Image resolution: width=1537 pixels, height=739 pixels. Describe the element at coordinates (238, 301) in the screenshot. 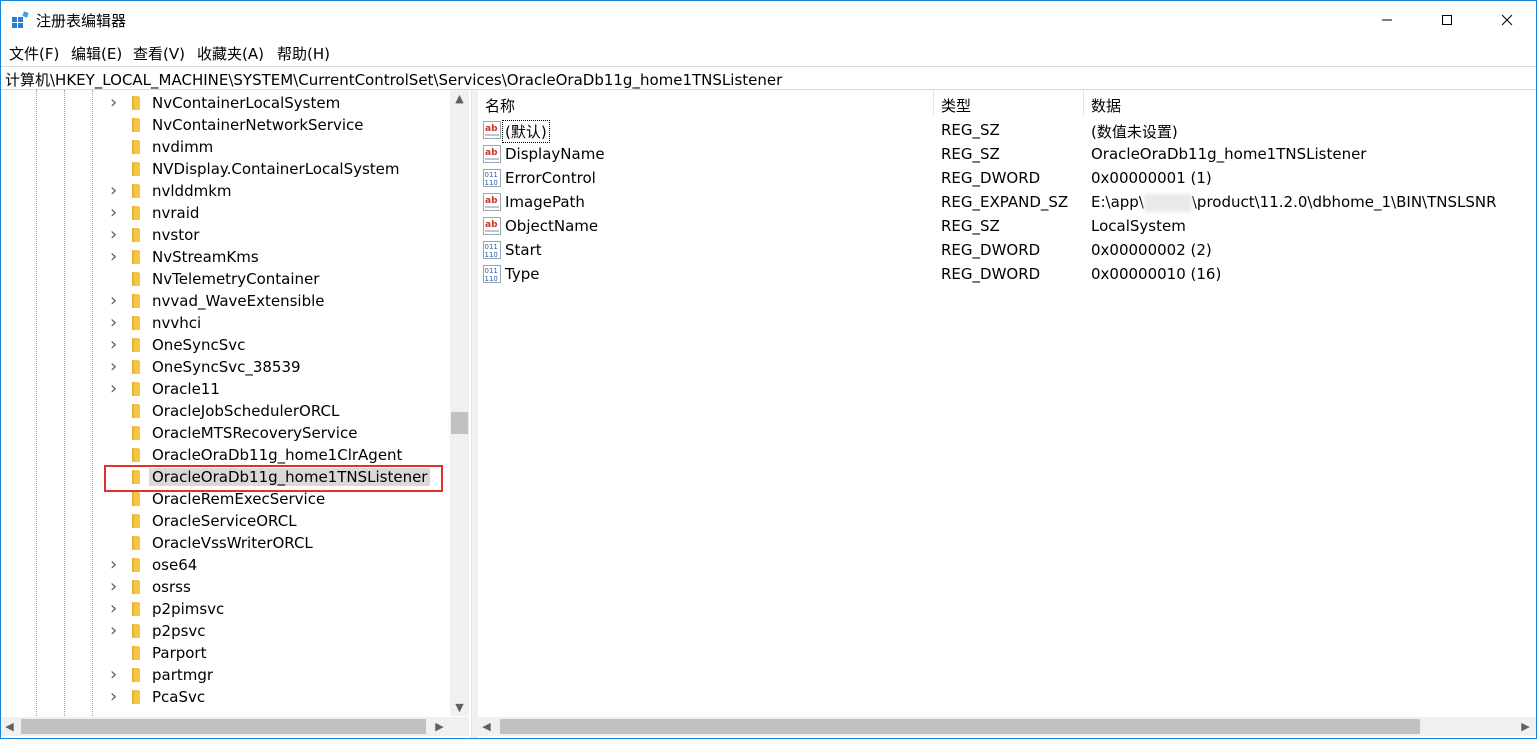

I see `tree-item-label: nvvad_WaveExtensible` at that location.